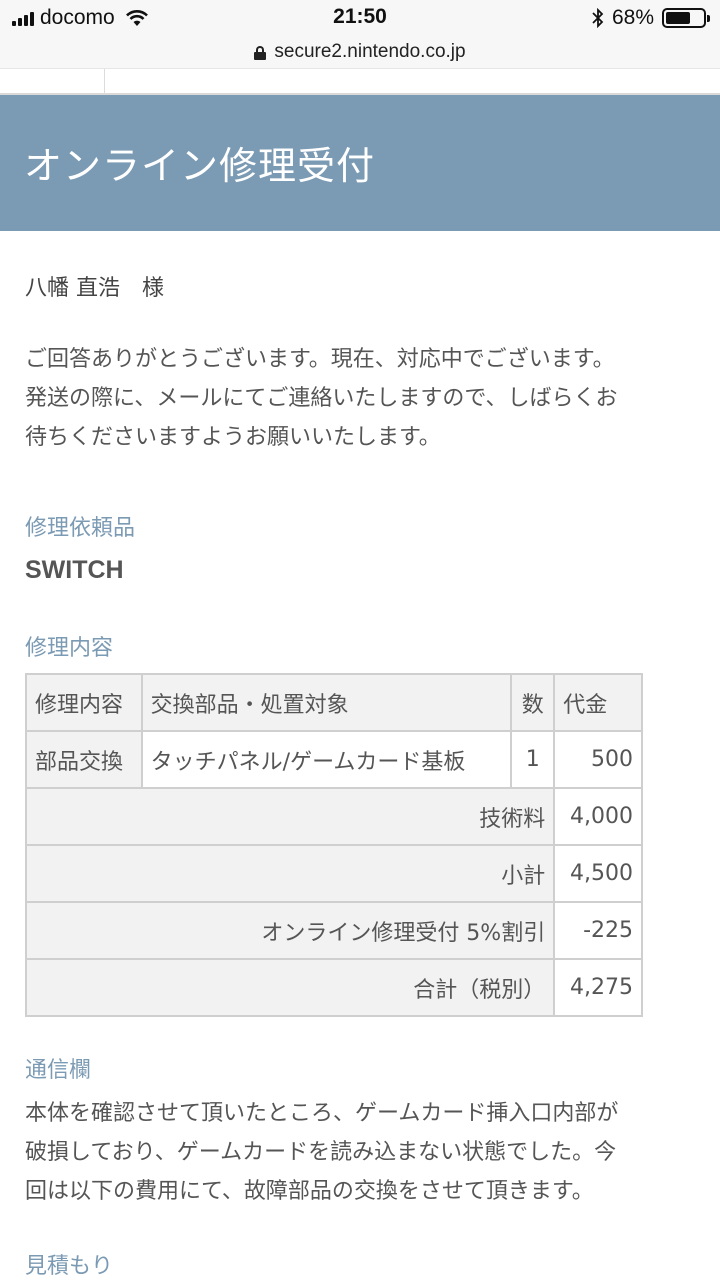 The image size is (720, 1280). What do you see at coordinates (104, 81) in the screenshot?
I see `nav-divider` at bounding box center [104, 81].